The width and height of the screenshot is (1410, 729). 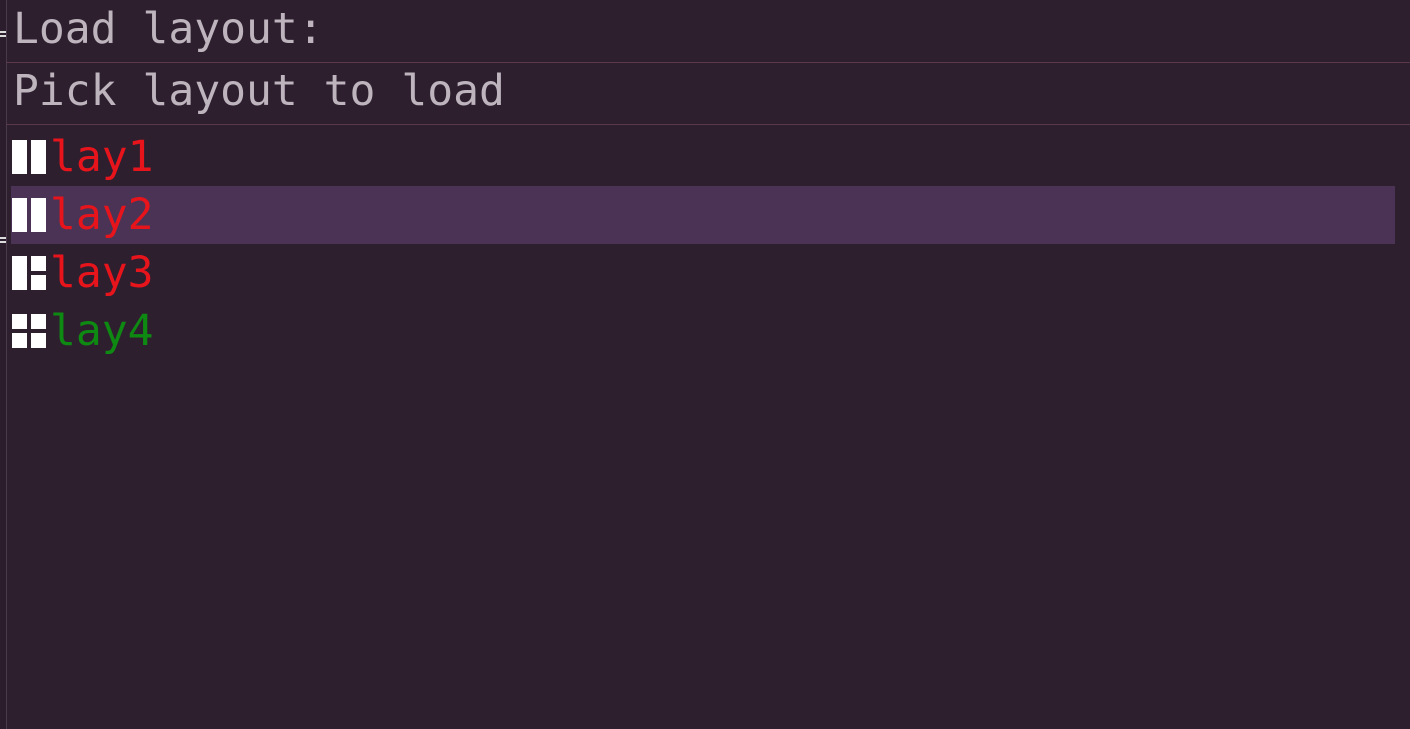 I want to click on prompt-title: Load layout:, so click(x=168, y=29).